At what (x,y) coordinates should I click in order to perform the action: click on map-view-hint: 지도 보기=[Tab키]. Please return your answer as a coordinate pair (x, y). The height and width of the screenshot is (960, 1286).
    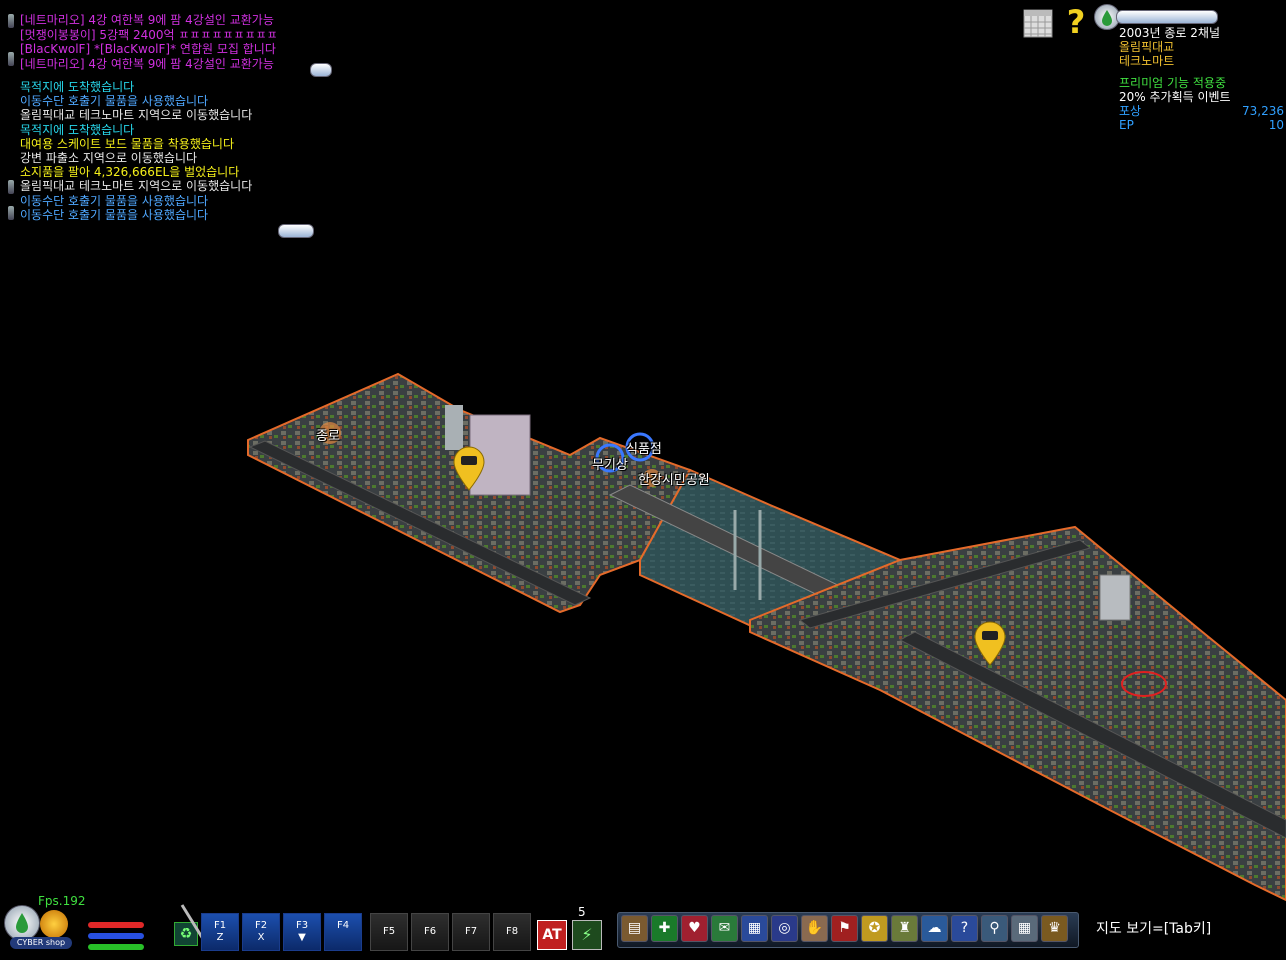
    Looking at the image, I should click on (1154, 929).